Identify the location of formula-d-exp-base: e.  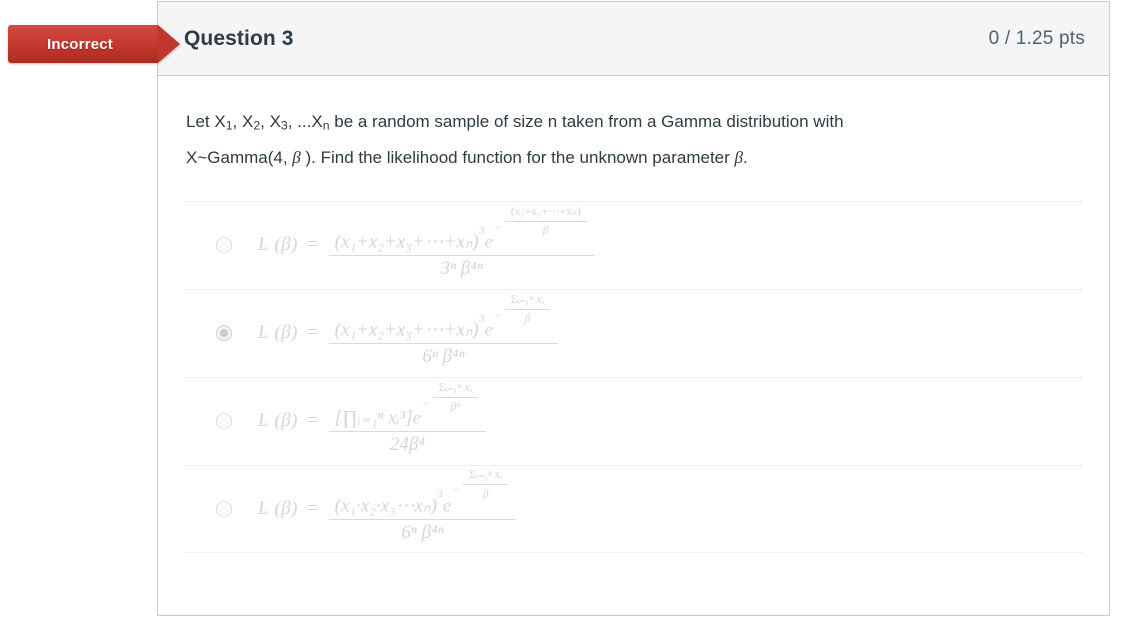
(447, 505).